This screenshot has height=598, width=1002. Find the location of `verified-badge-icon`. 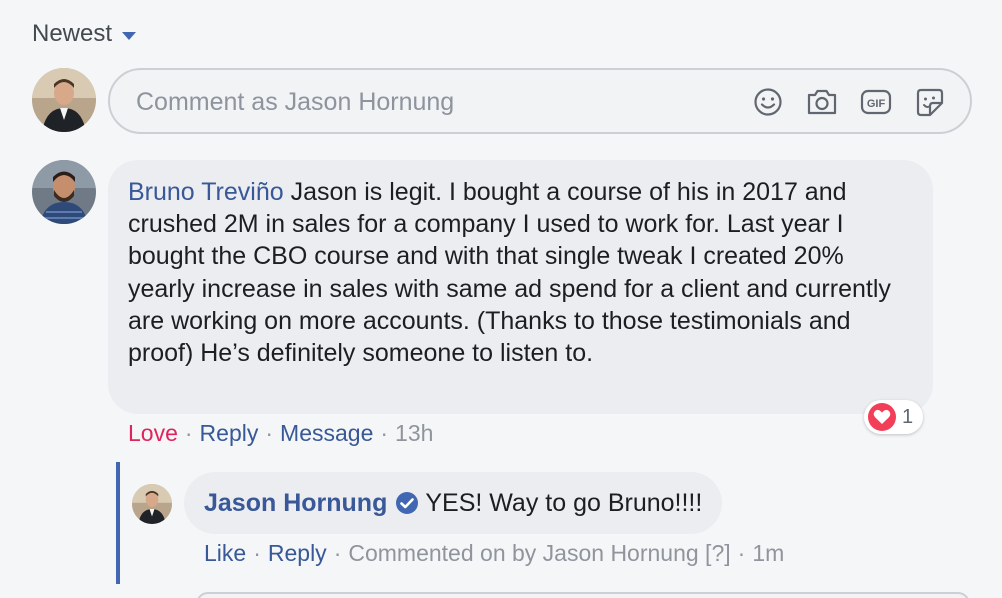

verified-badge-icon is located at coordinates (407, 503).